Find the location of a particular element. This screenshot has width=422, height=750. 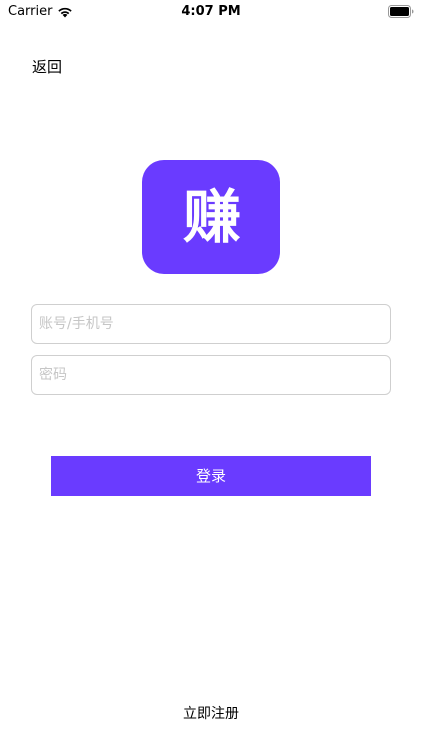

status-time: 4:07 PM is located at coordinates (211, 11).